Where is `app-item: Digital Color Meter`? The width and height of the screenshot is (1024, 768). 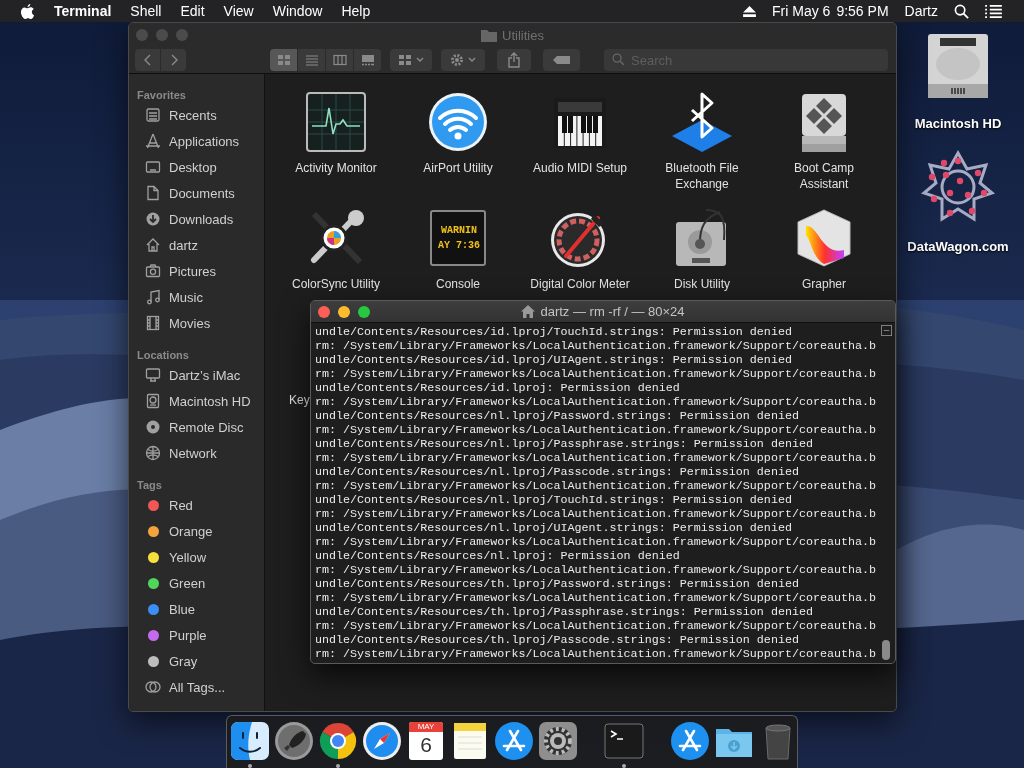 app-item: Digital Color Meter is located at coordinates (580, 249).